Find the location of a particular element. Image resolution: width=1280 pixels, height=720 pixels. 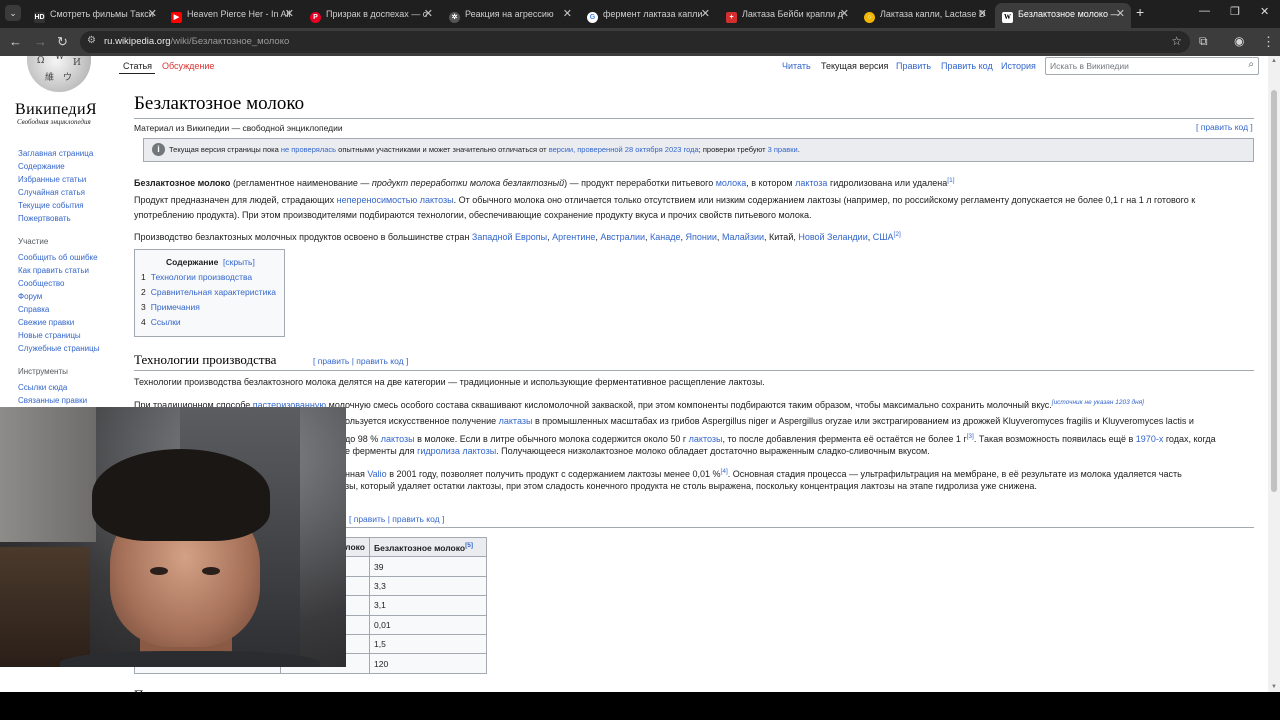

search-placeholder: Искать в Википедии is located at coordinates (1089, 66).